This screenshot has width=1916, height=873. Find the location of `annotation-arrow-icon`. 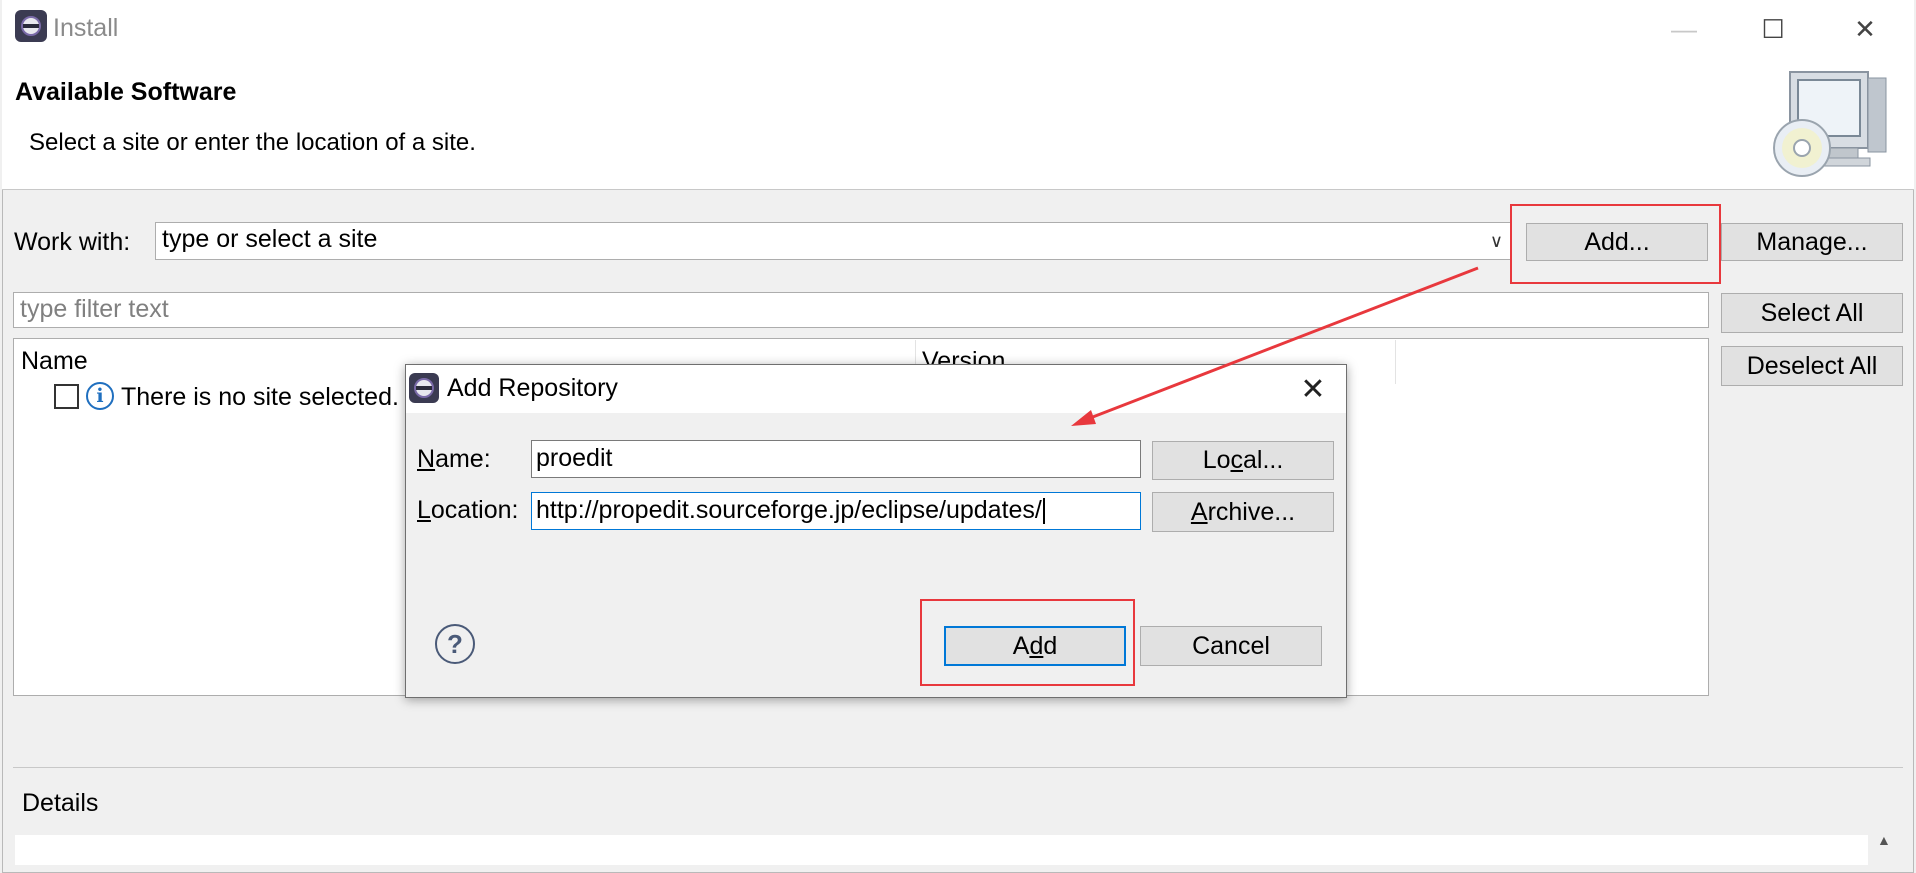

annotation-arrow-icon is located at coordinates (1275, 346).